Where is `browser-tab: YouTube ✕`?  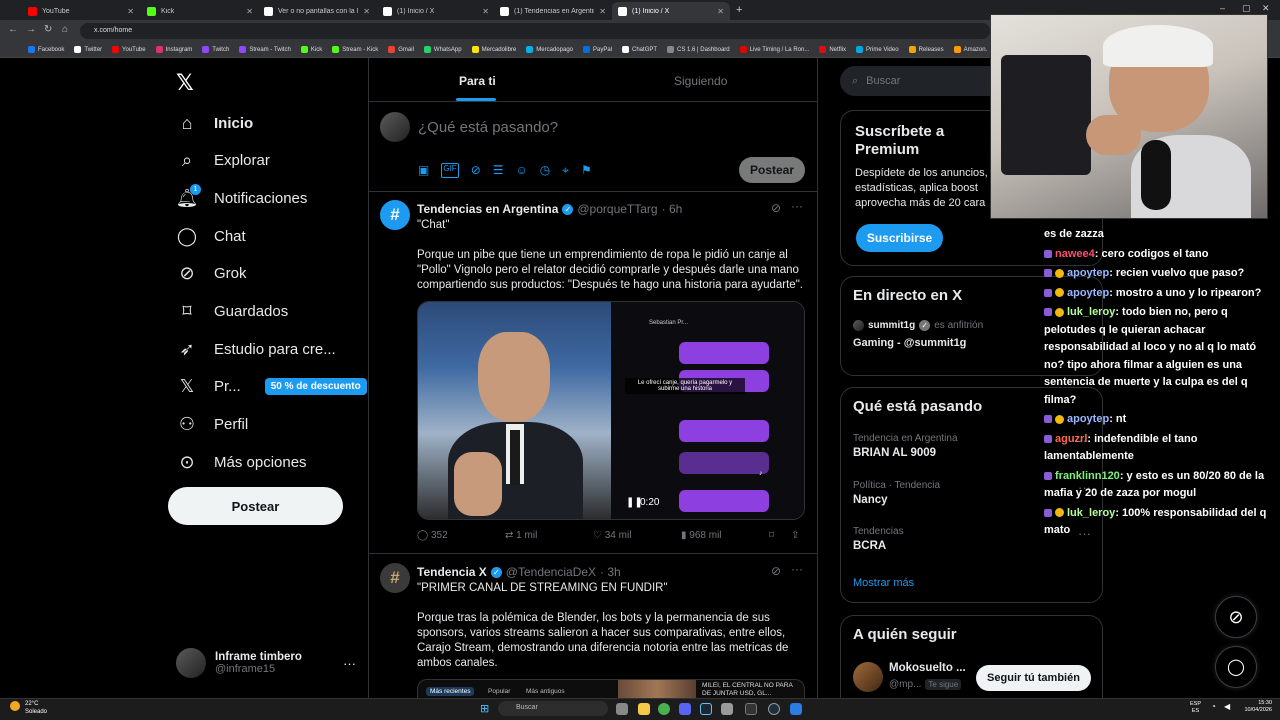 browser-tab: YouTube ✕ is located at coordinates (81, 11).